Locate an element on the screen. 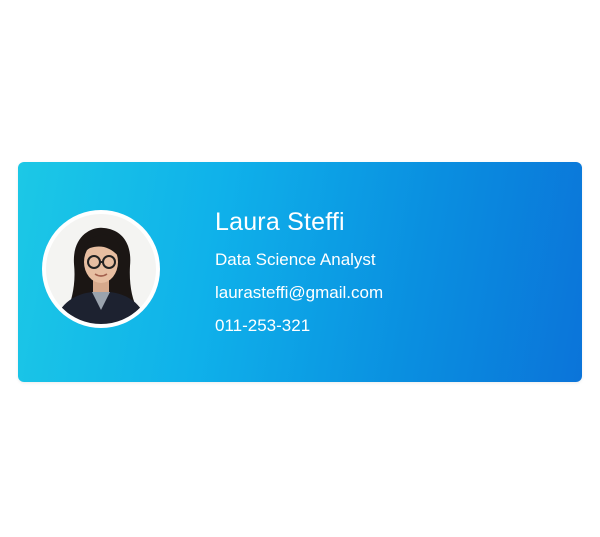  avatar is located at coordinates (101, 269).